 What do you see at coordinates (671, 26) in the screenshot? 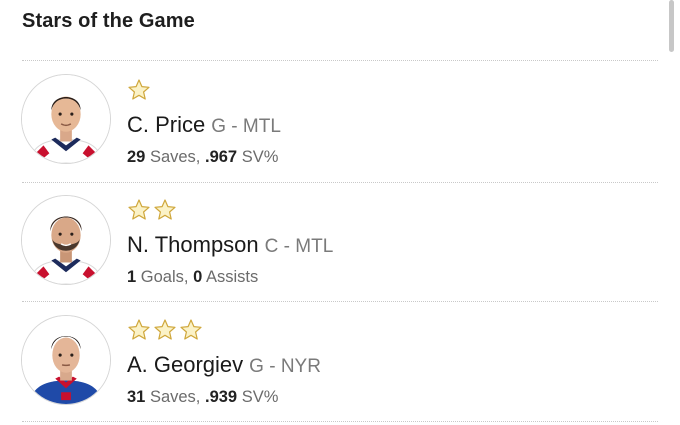
I see `scrollbar-thumb` at bounding box center [671, 26].